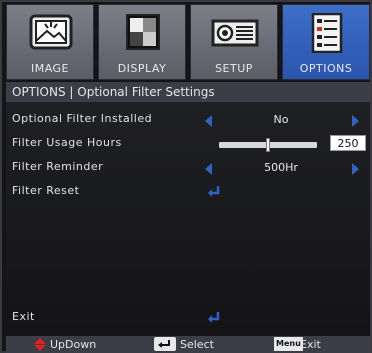 The image size is (372, 353). Describe the element at coordinates (188, 144) in the screenshot. I see `filter-usage-hours-row: Filter Usage Hours 250` at that location.